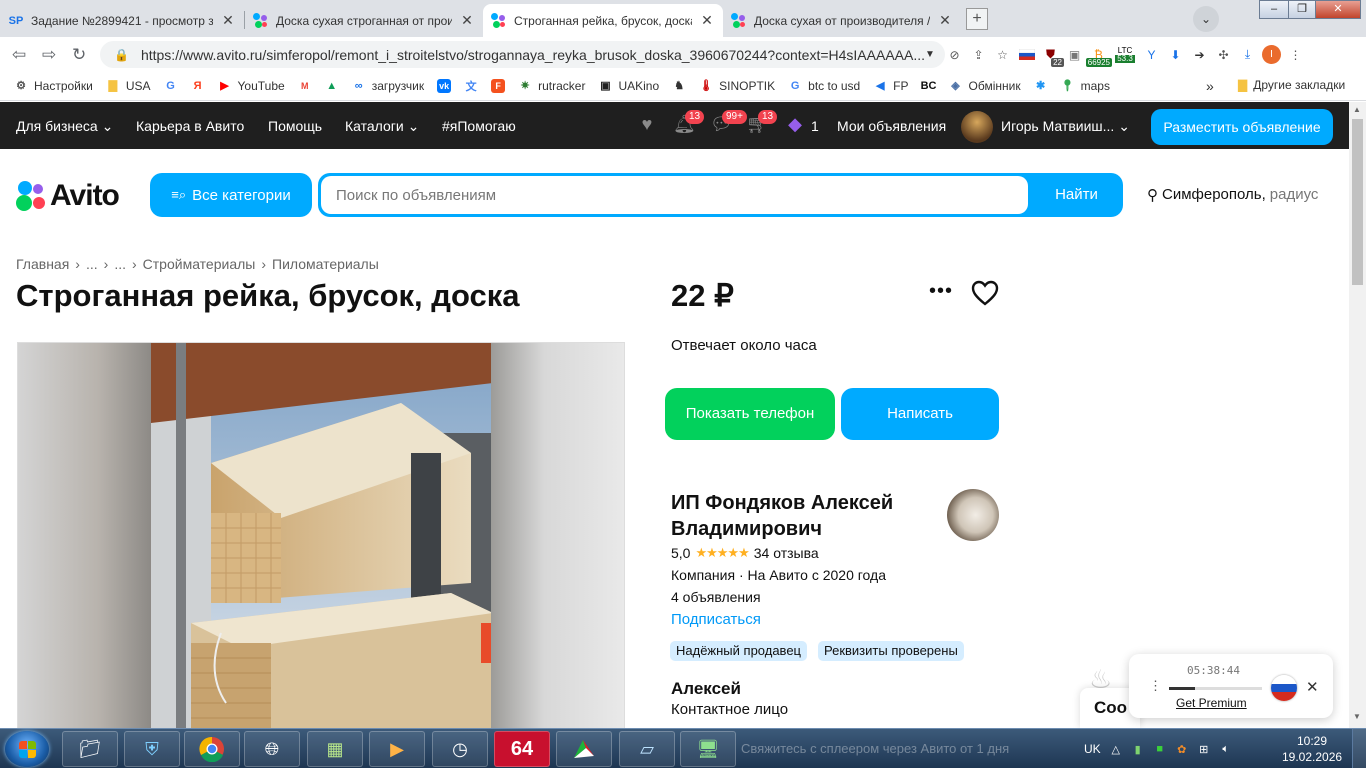  I want to click on bookmark-item: ▇ USA, so click(128, 86).